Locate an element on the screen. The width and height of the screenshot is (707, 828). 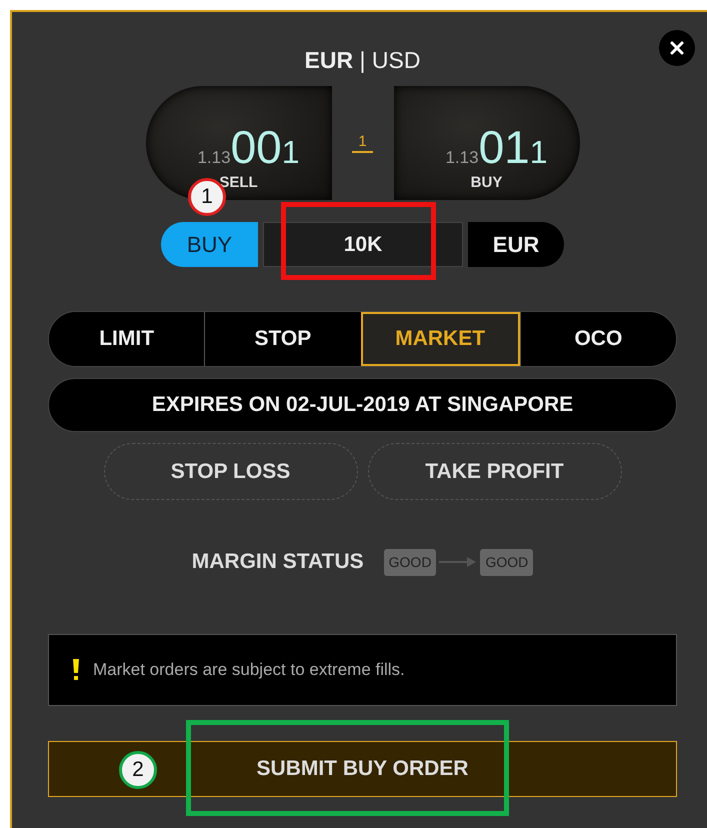
close-icon is located at coordinates (677, 48).